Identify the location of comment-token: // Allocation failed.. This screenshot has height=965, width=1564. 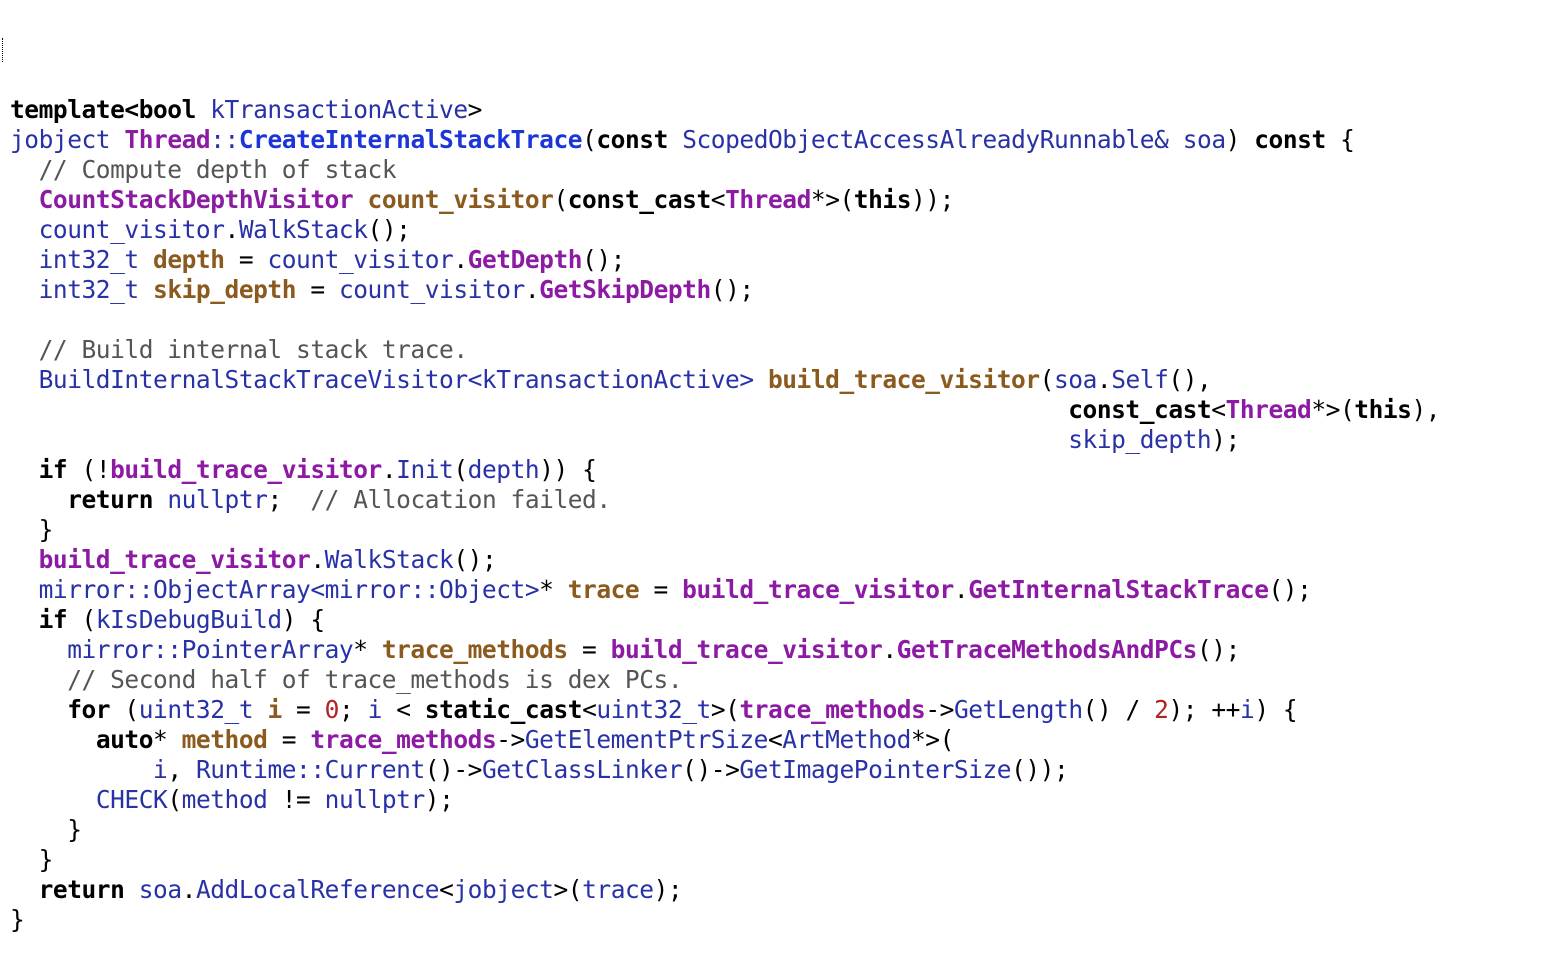
(460, 499).